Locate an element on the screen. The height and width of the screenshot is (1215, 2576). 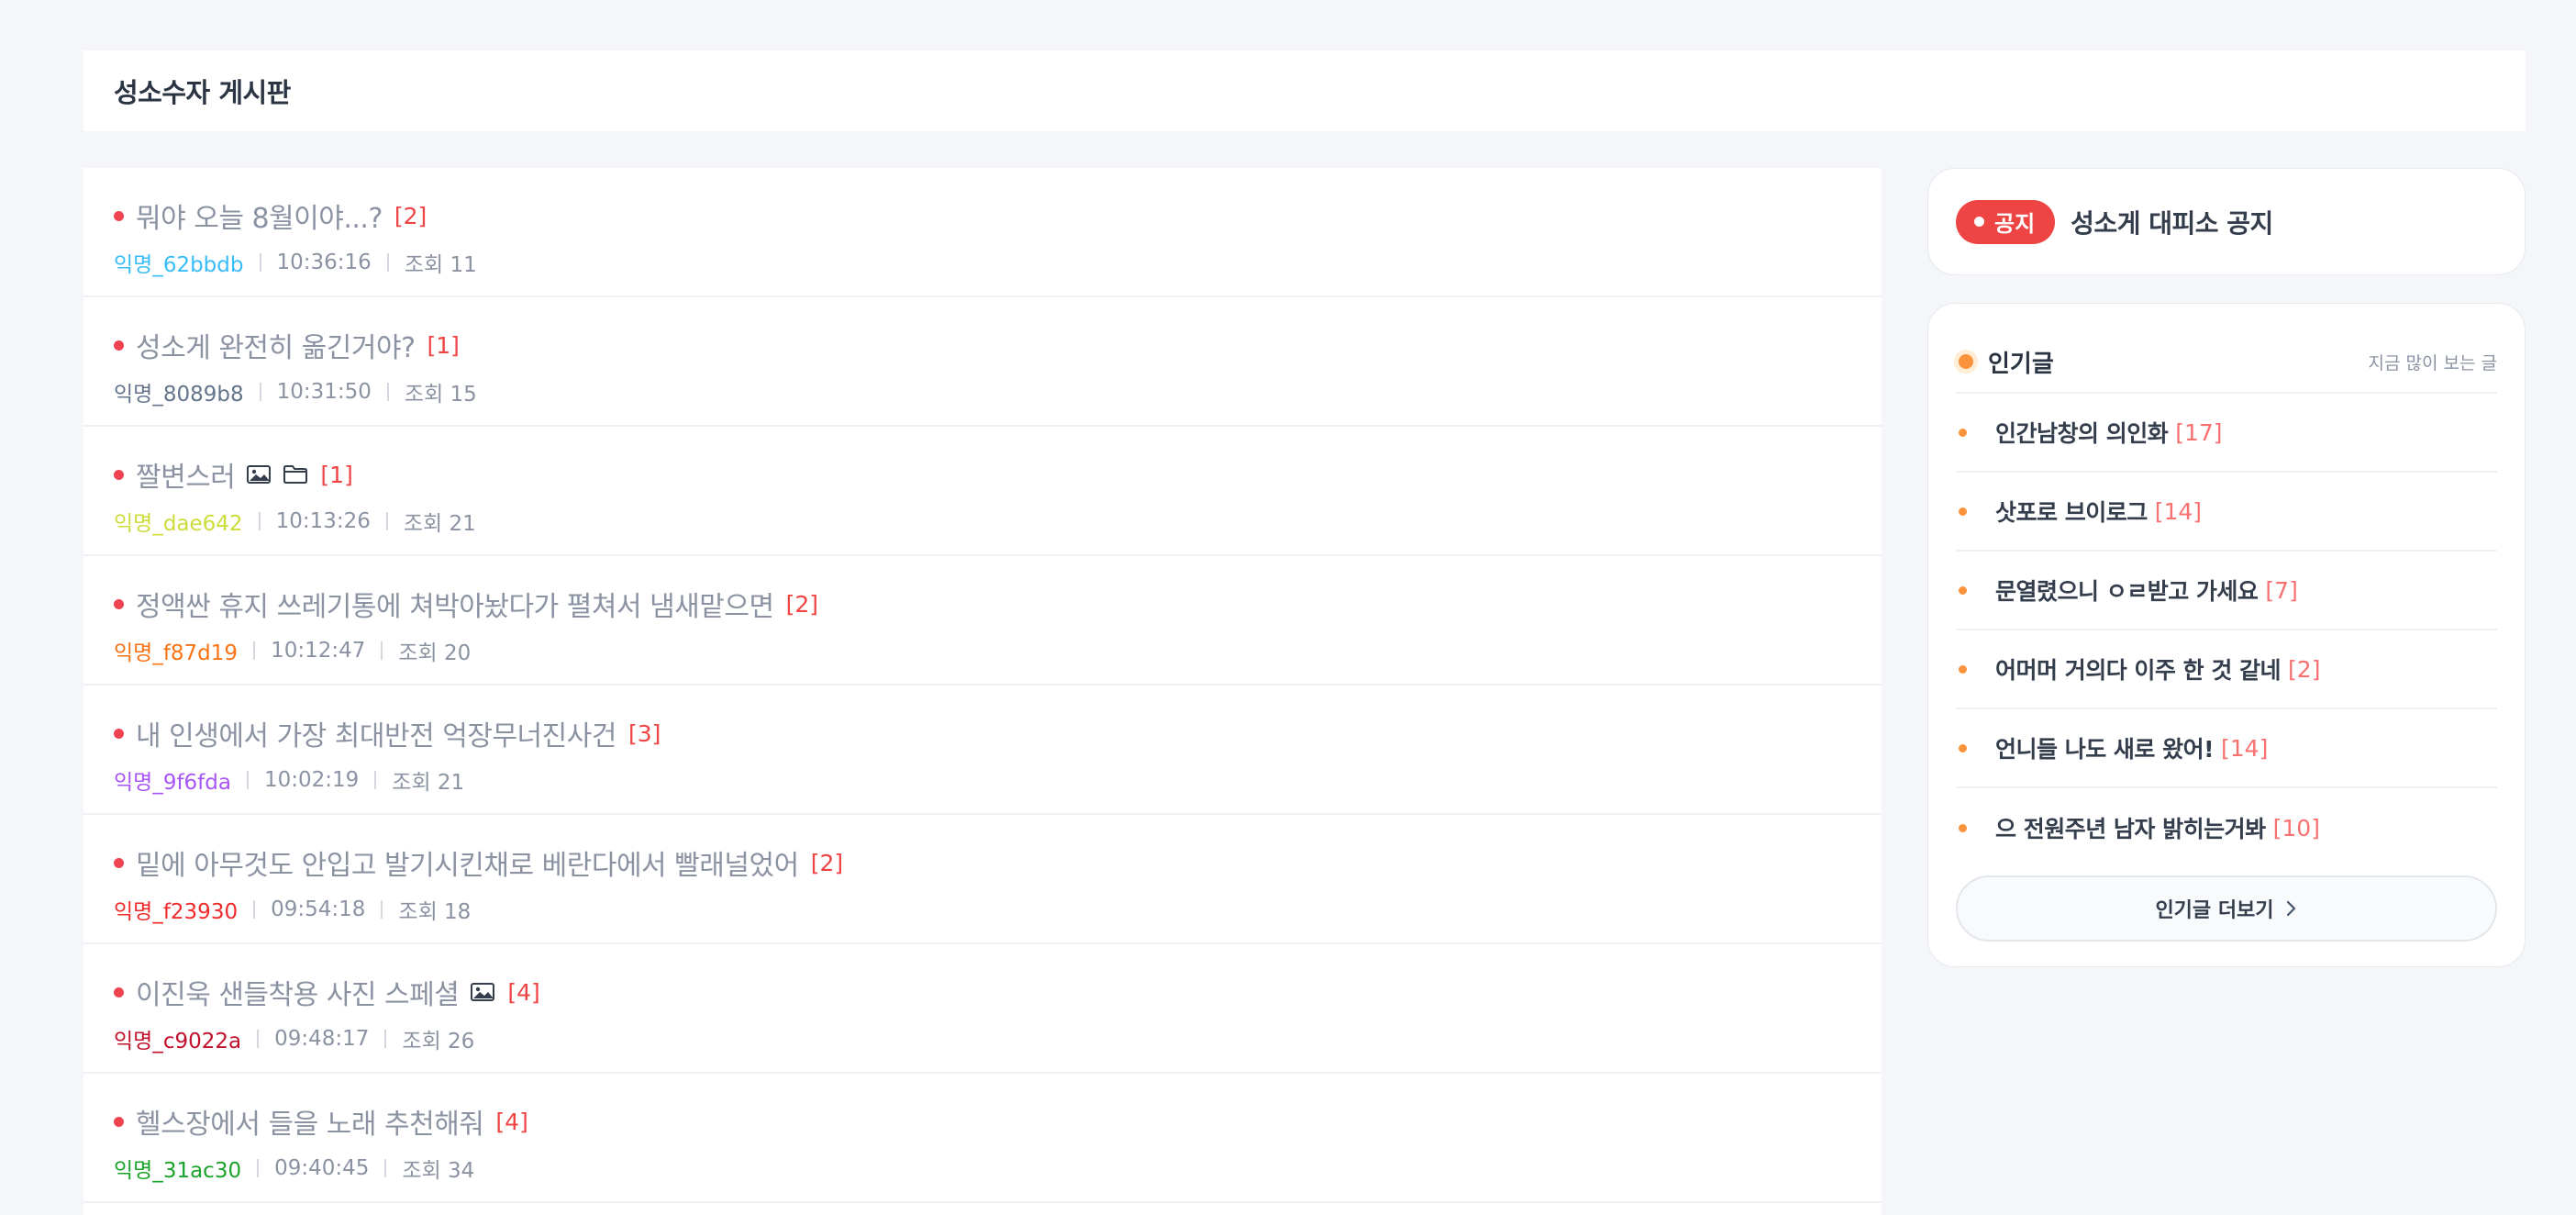
post-meta: 익명_9f6fda 10:02:19 조회 21 is located at coordinates (289, 780).